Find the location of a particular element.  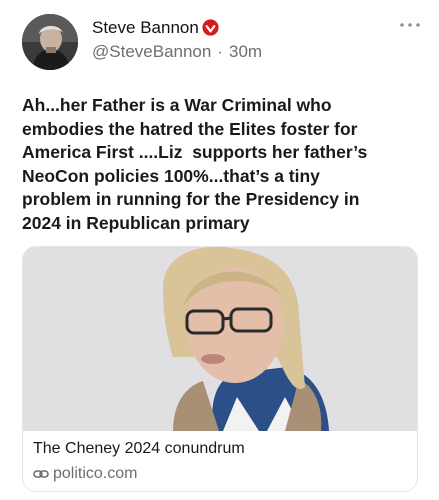

link-icon is located at coordinates (41, 474).